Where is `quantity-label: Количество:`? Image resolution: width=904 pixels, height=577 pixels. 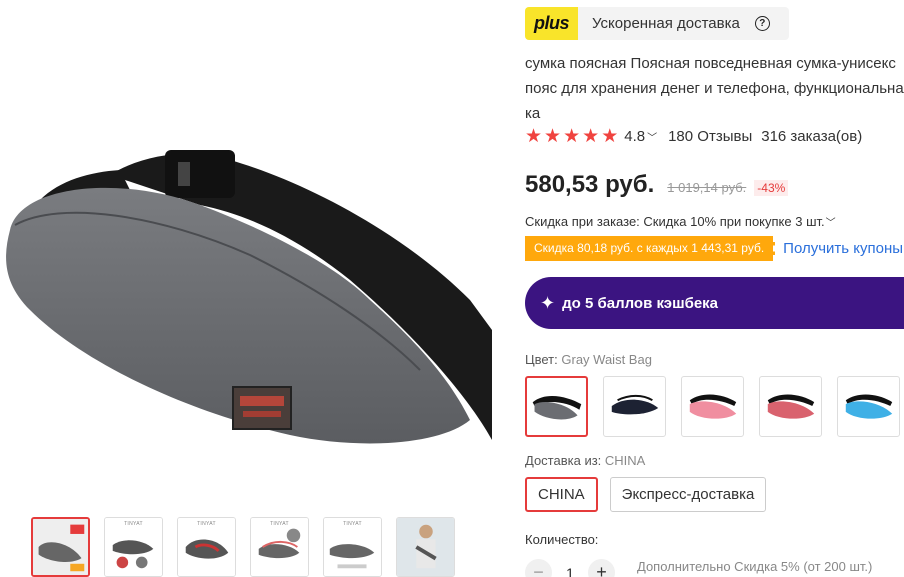 quantity-label: Количество: is located at coordinates (562, 539).